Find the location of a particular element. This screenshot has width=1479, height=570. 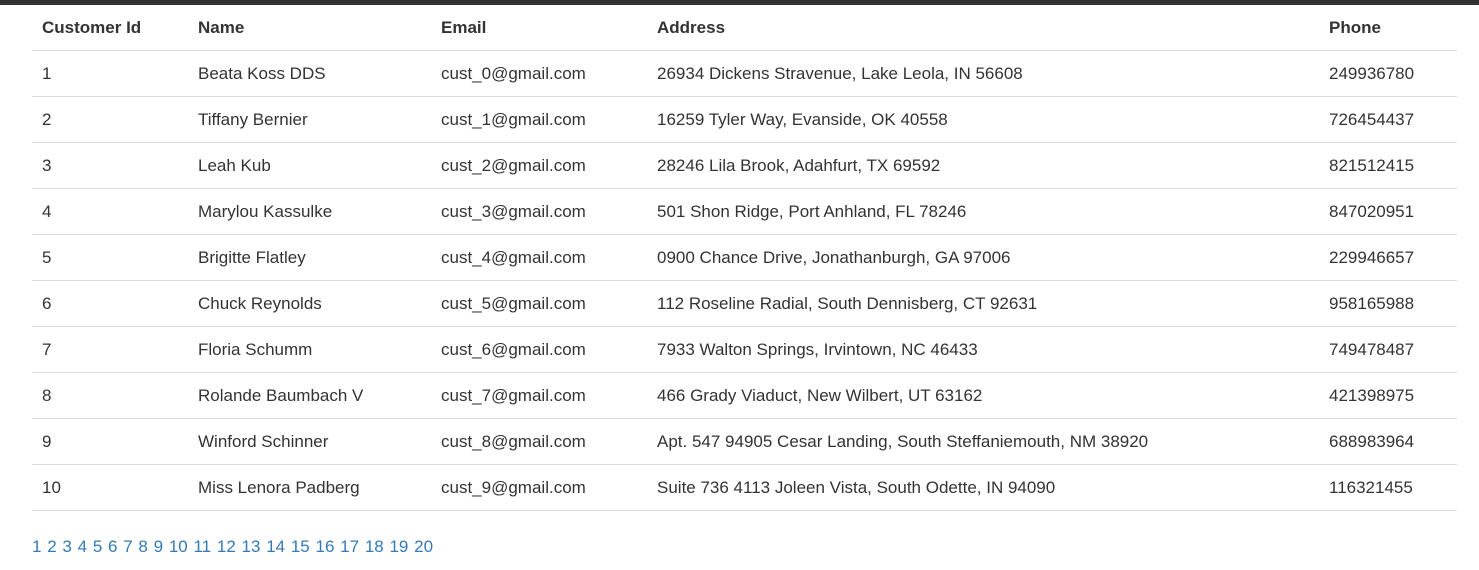

page-link-1: 1 is located at coordinates (36, 546).